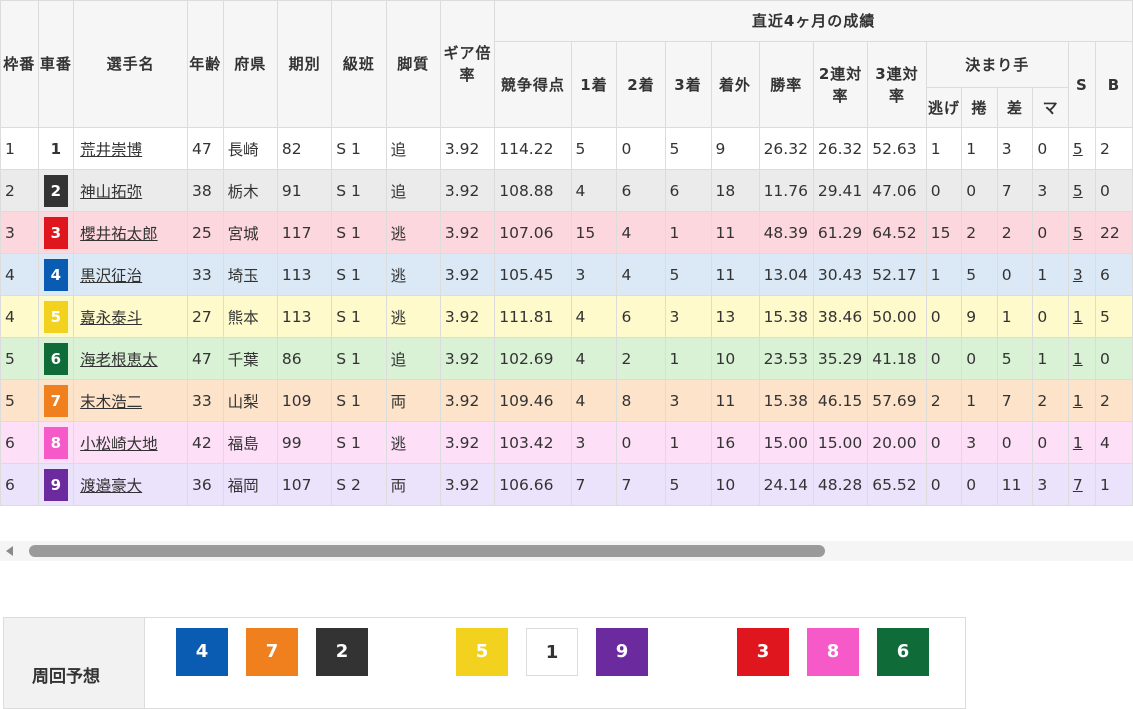 This screenshot has width=1133, height=709. I want to click on cell-prefecture: 埼玉, so click(250, 274).